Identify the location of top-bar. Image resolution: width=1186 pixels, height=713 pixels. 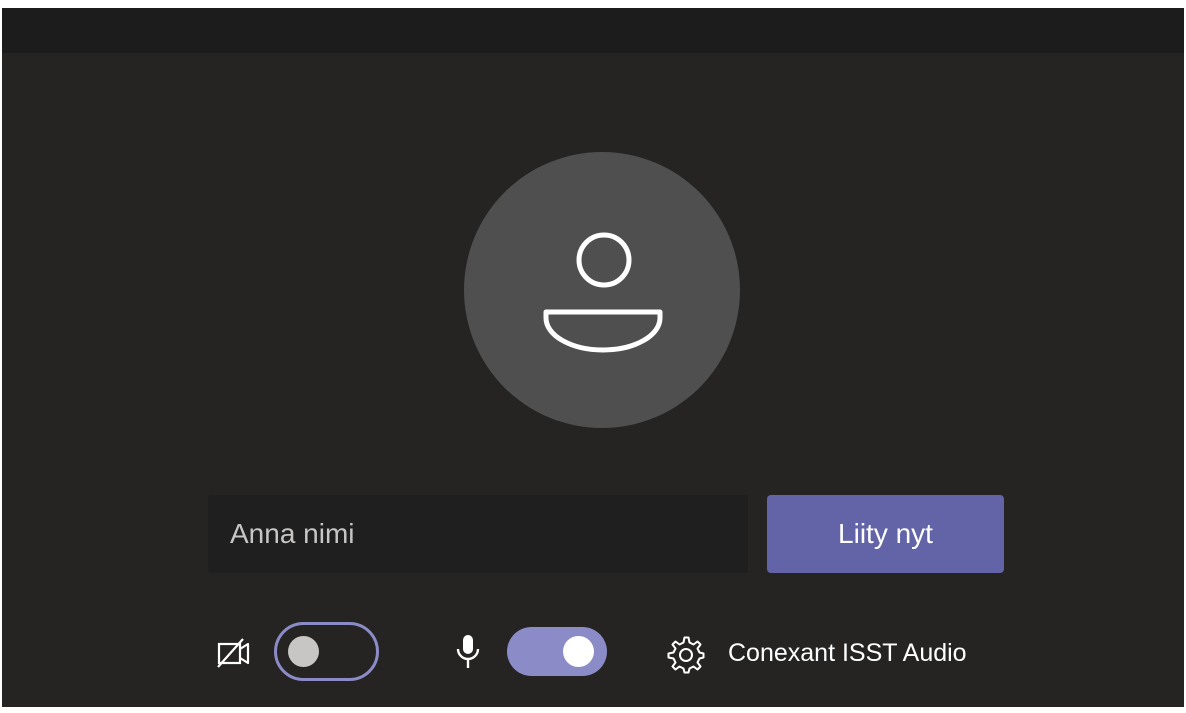
(593, 30).